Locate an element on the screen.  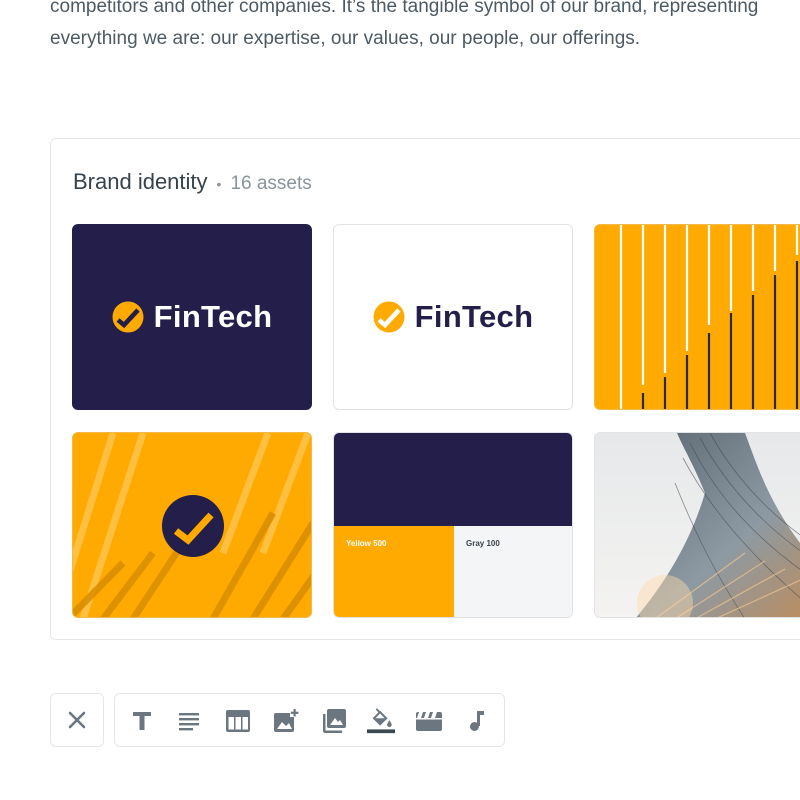
fill-color-icon is located at coordinates (381, 721).